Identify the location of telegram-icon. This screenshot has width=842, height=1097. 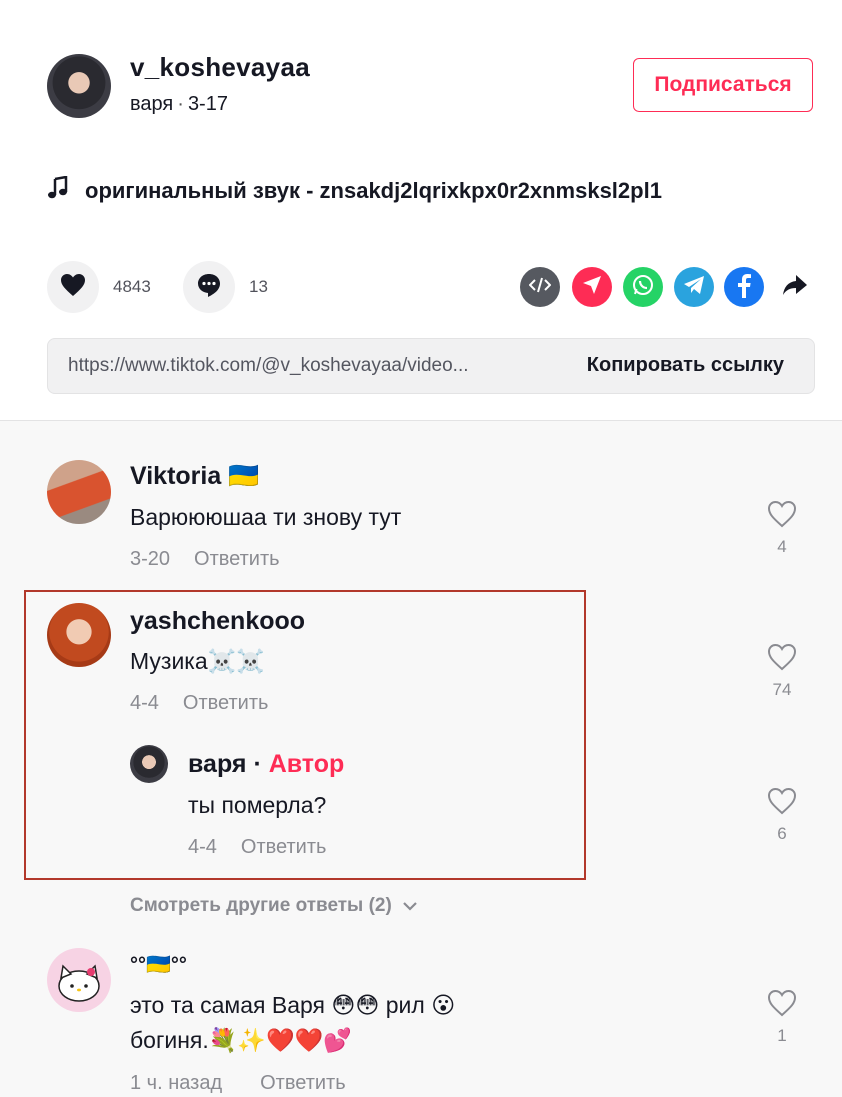
(694, 287).